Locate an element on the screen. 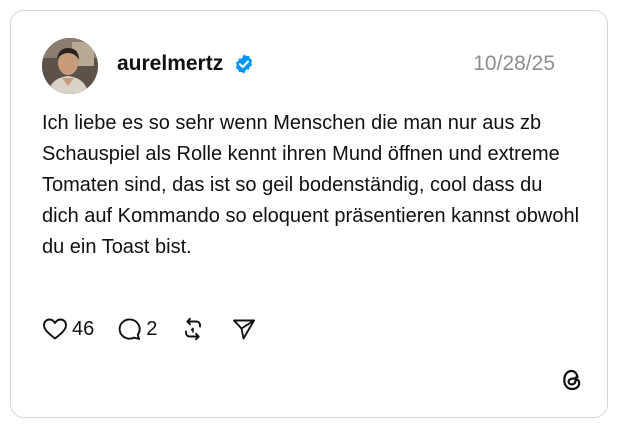 The image size is (620, 430). comment-bubble-icon is located at coordinates (129, 329).